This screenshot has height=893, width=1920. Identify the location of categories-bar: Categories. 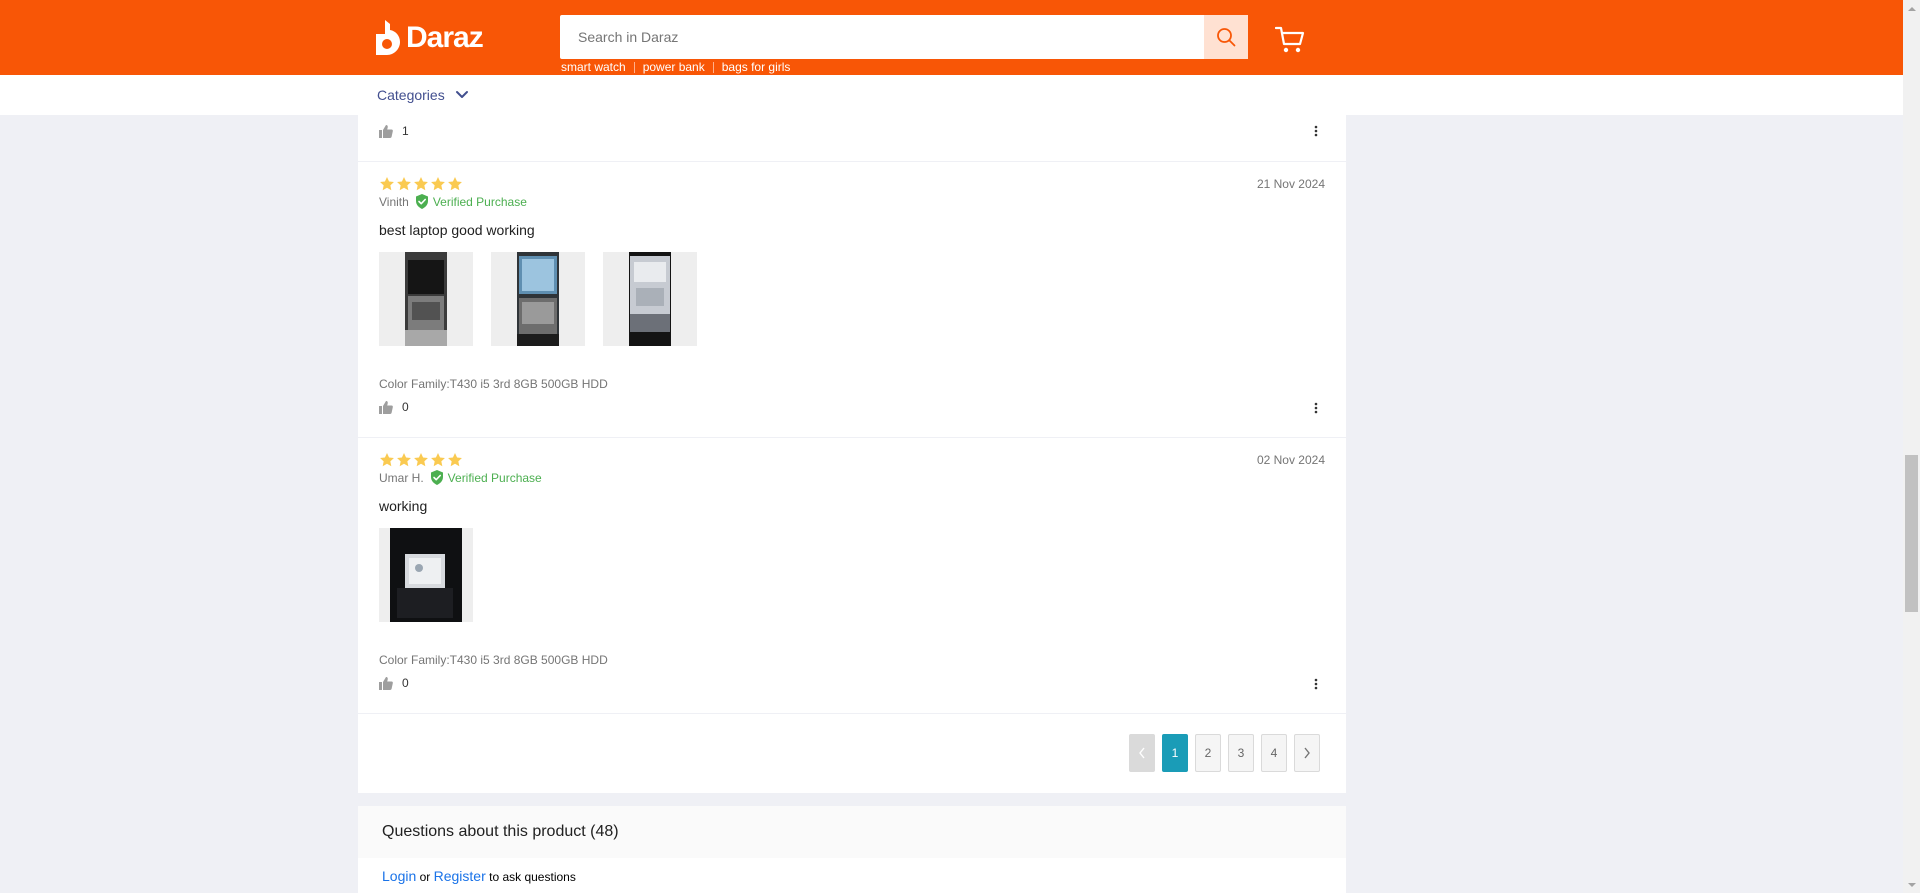
(951, 95).